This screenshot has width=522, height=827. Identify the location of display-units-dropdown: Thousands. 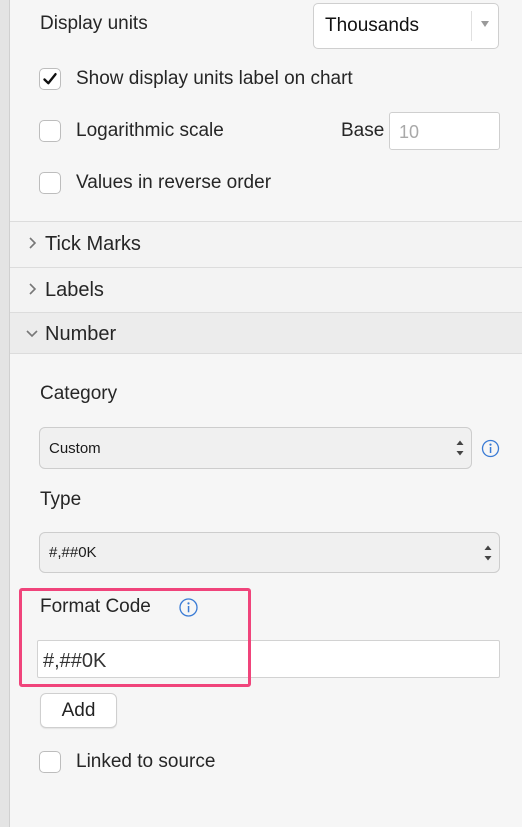
(406, 26).